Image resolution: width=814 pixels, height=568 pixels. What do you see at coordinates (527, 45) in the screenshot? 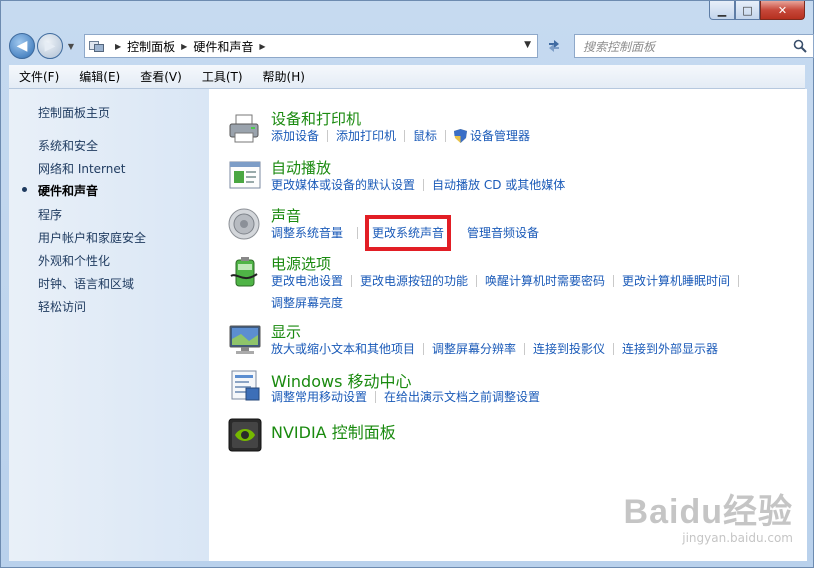
I see `address-dropdown-icon: ▼` at bounding box center [527, 45].